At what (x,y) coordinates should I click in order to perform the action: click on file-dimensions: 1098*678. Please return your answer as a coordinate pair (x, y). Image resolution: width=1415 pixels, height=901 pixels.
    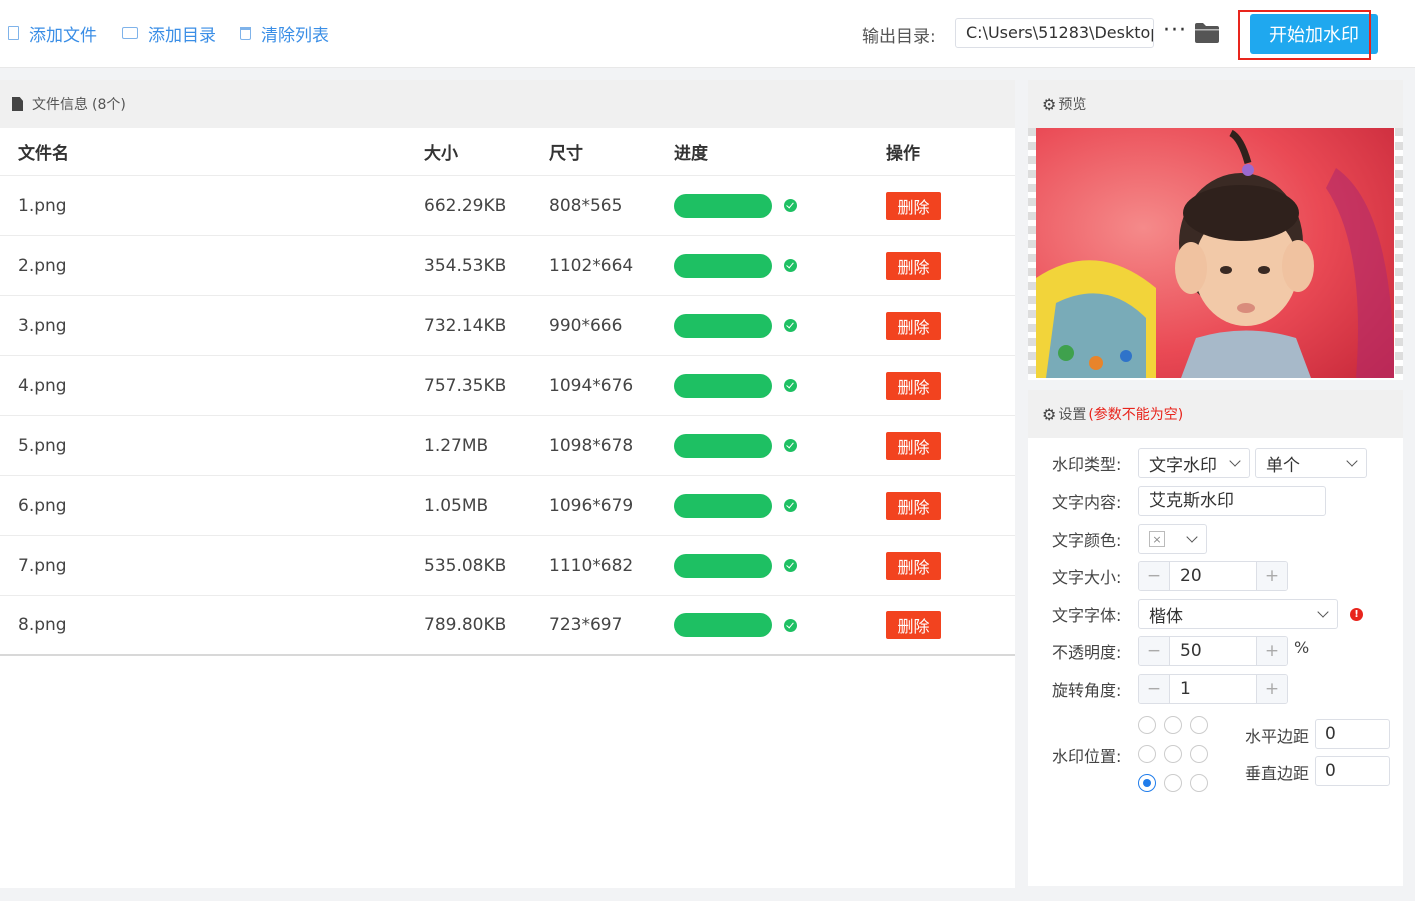
    Looking at the image, I should click on (591, 445).